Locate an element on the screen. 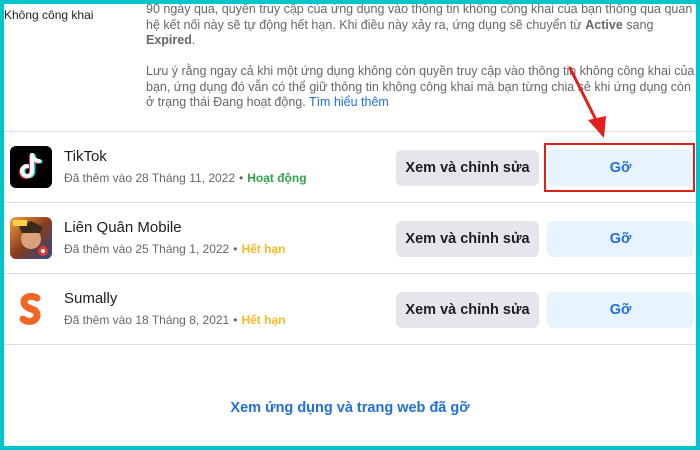  annotation-arrow-icon is located at coordinates (587, 102).